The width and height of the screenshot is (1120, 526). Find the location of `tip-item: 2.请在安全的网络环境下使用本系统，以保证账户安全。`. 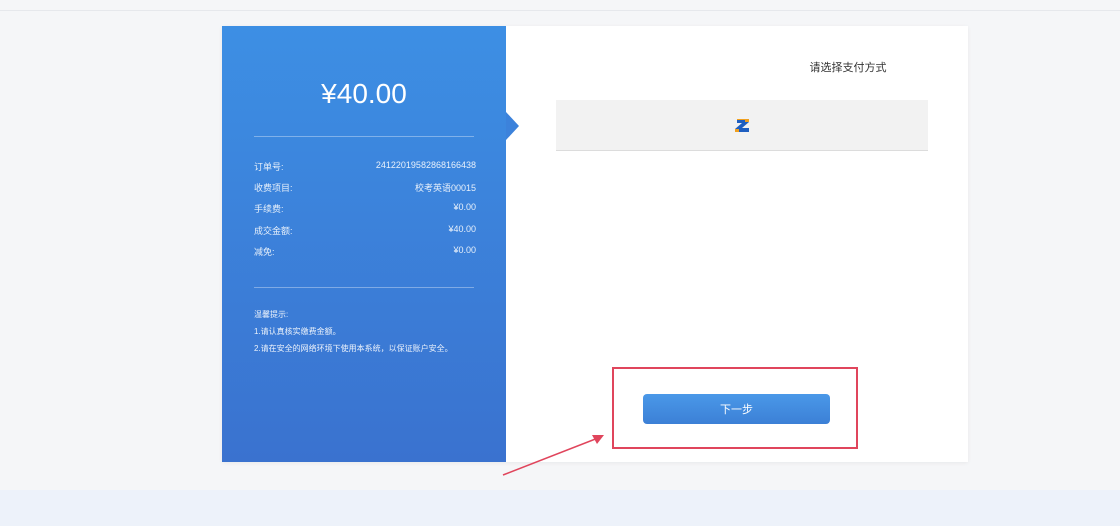

tip-item: 2.请在安全的网络环境下使用本系统，以保证账户安全。 is located at coordinates (353, 348).